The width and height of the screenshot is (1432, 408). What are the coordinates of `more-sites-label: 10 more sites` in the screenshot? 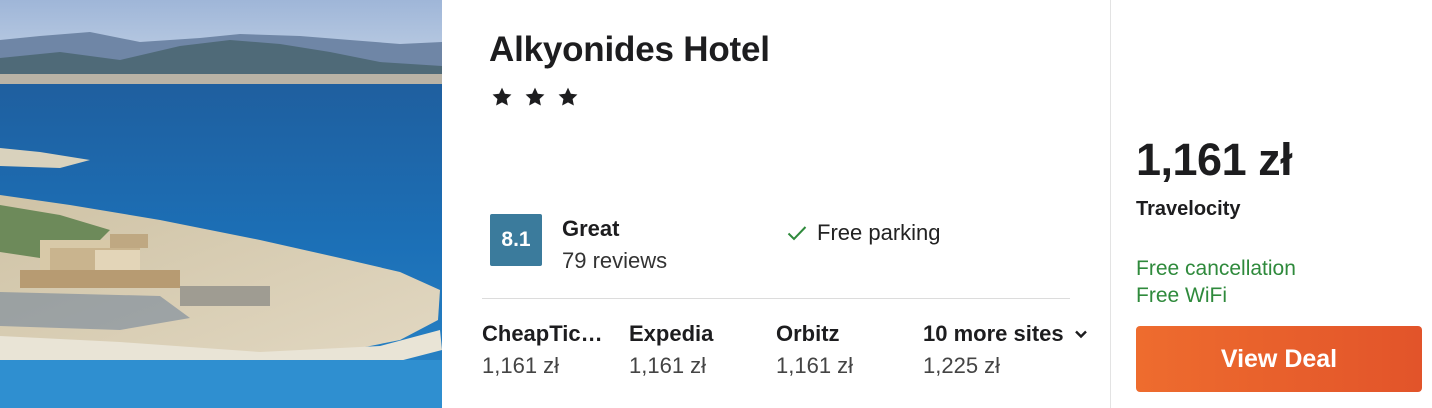 It's located at (993, 333).